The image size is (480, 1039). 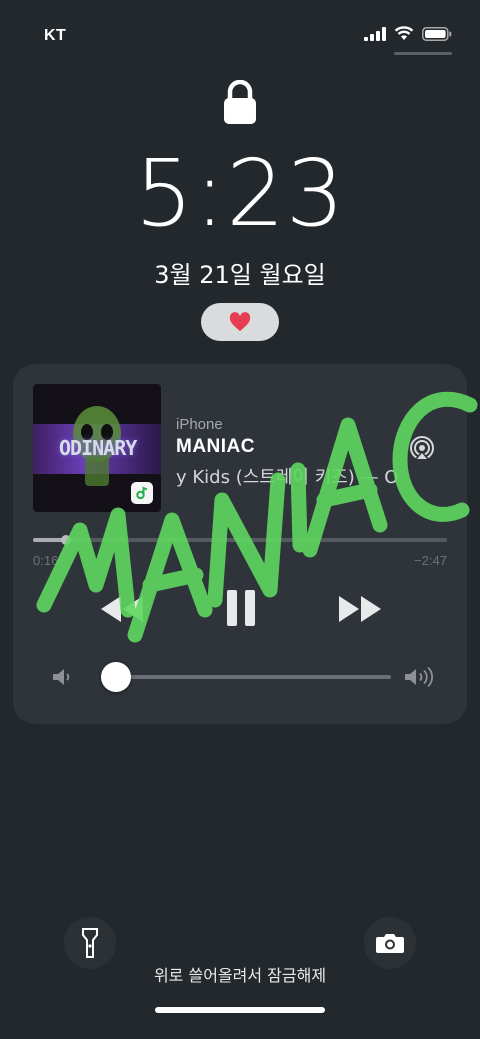 I want to click on volume-low-icon, so click(x=61, y=677).